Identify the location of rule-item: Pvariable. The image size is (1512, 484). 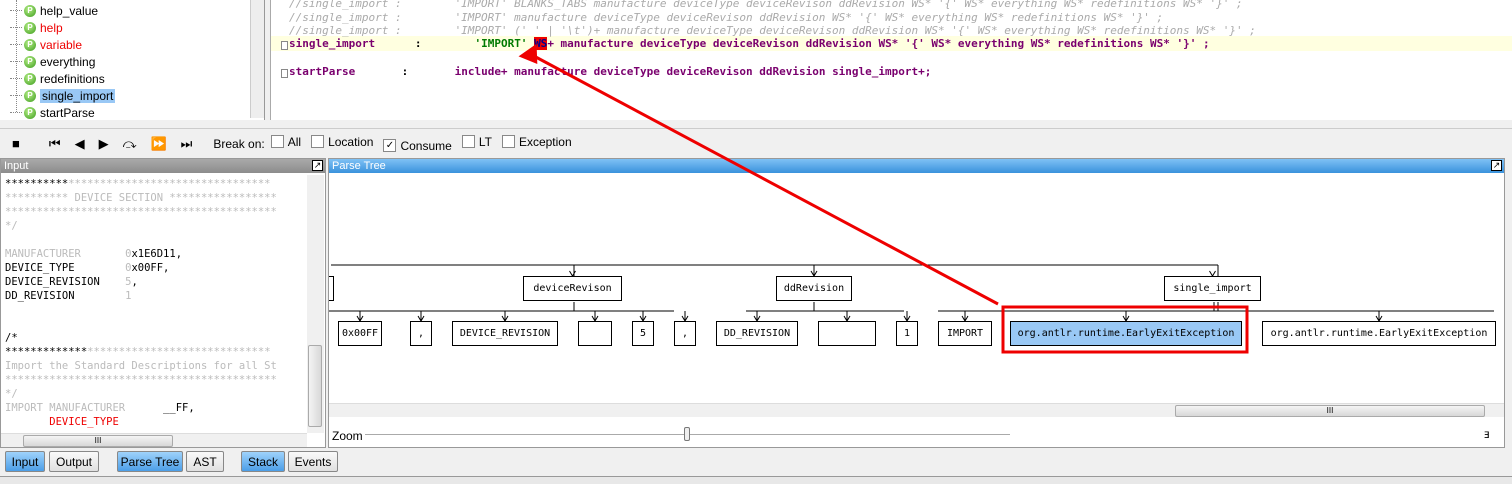
(46, 44).